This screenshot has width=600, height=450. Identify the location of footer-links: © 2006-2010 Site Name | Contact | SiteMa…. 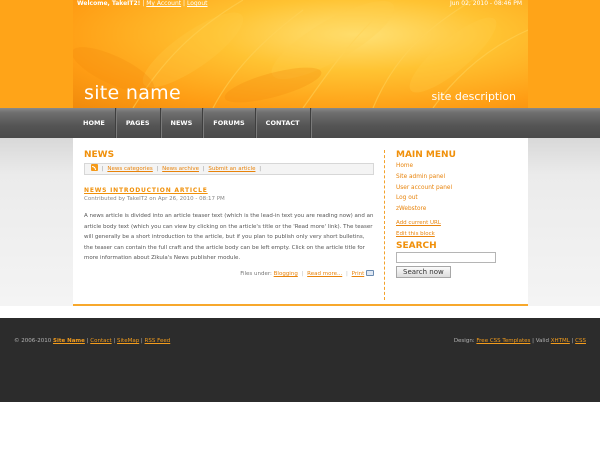
(92, 341).